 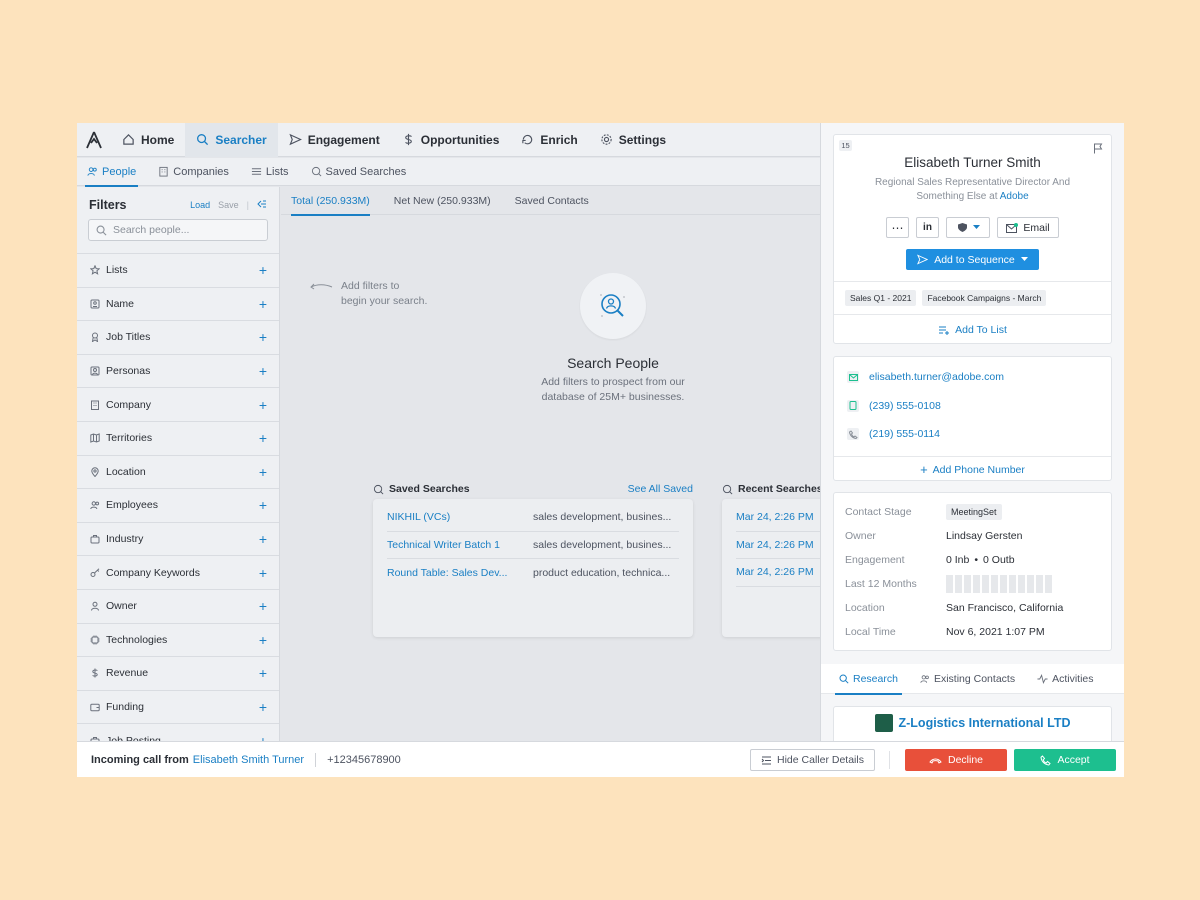 I want to click on filter-row: Revenue +, so click(x=178, y=673).